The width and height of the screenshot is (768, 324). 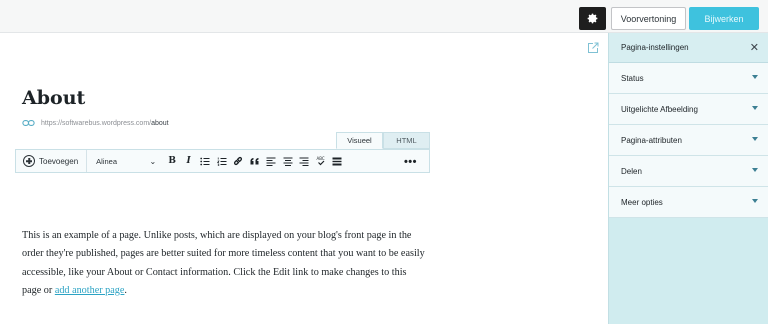 I want to click on sidebar-item-featured-image: Uitgelichte Afbeelding, so click(x=688, y=109).